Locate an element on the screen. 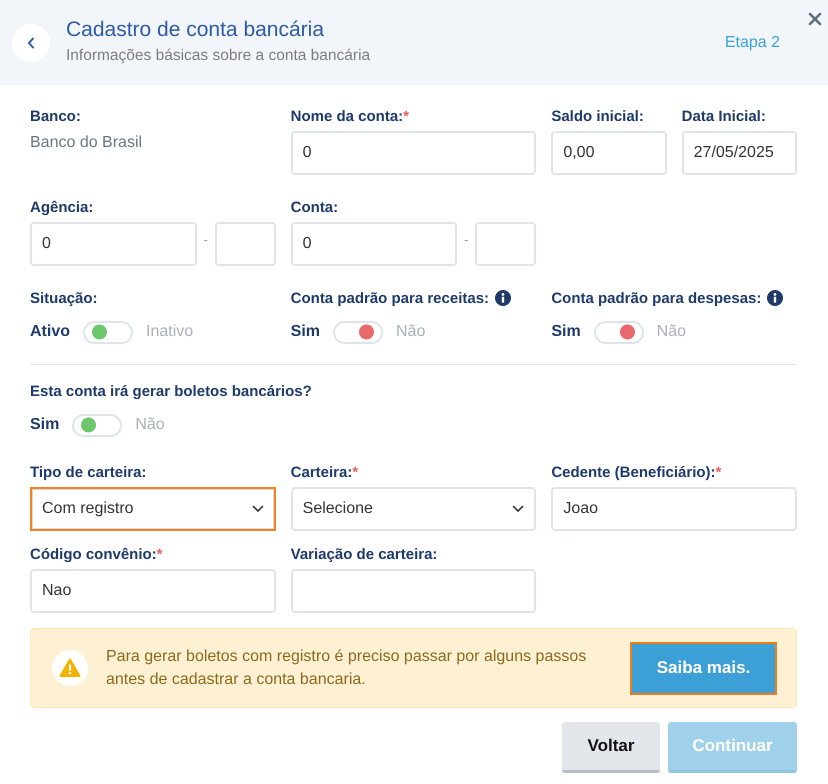  field-label: Conta padrão para receitas: is located at coordinates (390, 298).